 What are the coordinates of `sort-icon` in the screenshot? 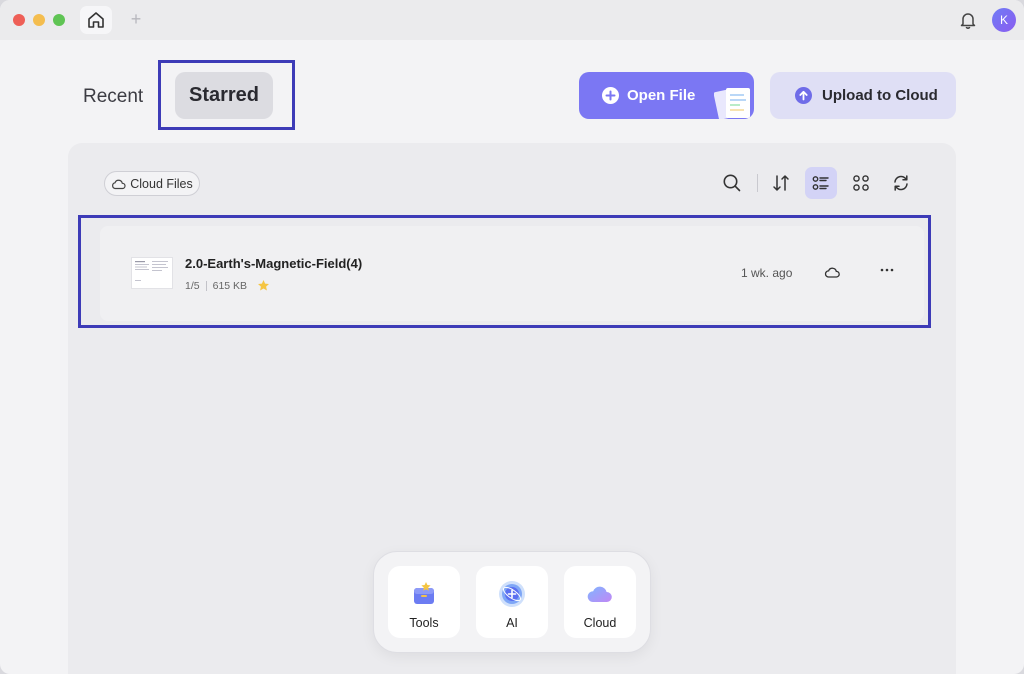 It's located at (781, 183).